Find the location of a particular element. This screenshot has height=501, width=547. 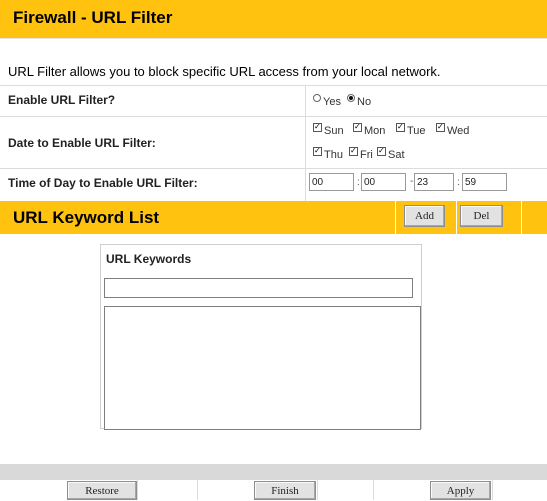

finish-button: Finish is located at coordinates (285, 490).